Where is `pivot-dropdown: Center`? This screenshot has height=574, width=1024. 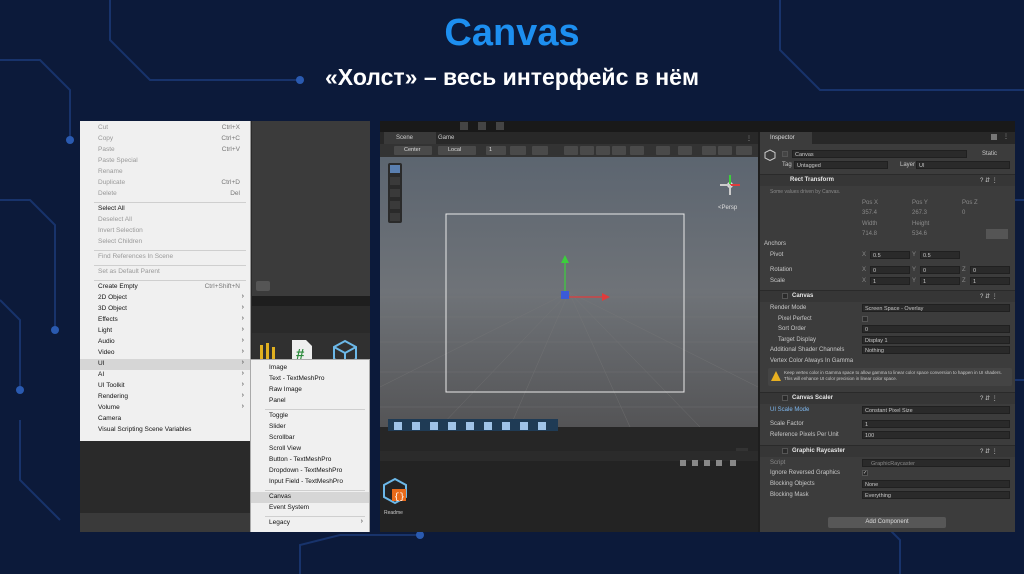 pivot-dropdown: Center is located at coordinates (413, 150).